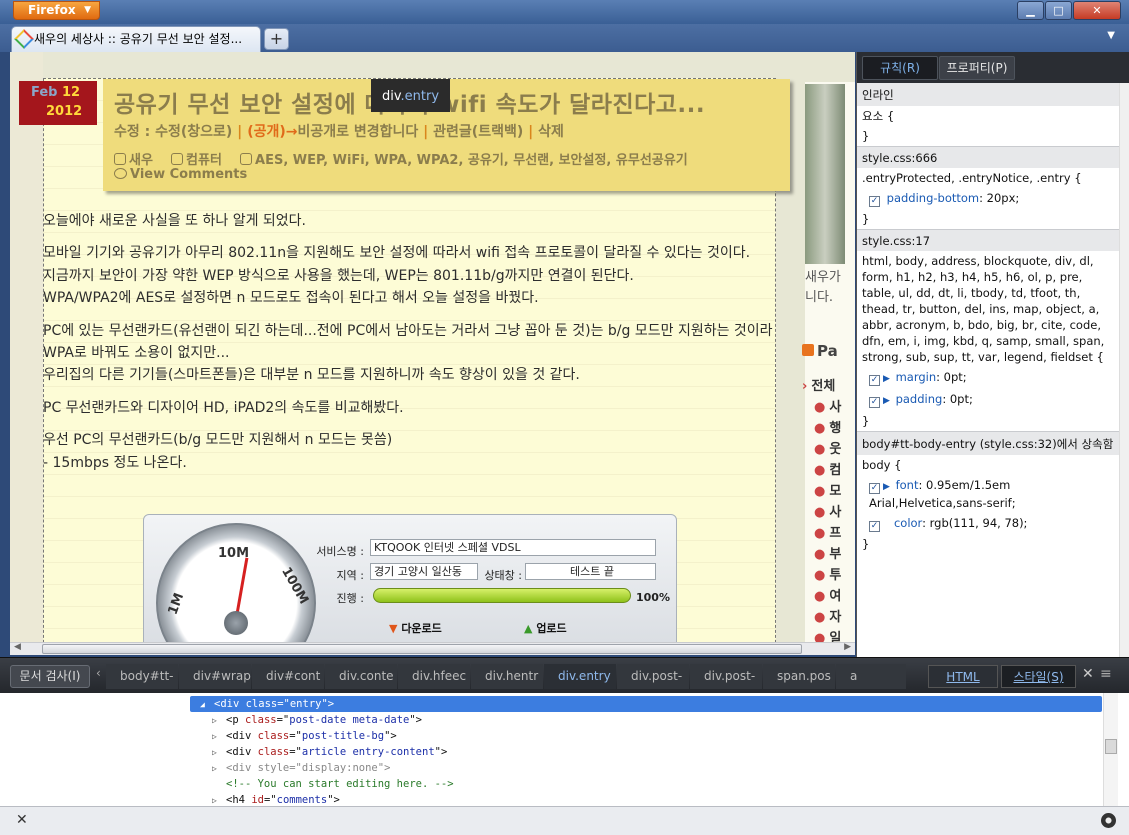 The width and height of the screenshot is (1129, 835). Describe the element at coordinates (988, 178) in the screenshot. I see `rule-selector: .entryProtected, .entryNotice, .entry {` at that location.